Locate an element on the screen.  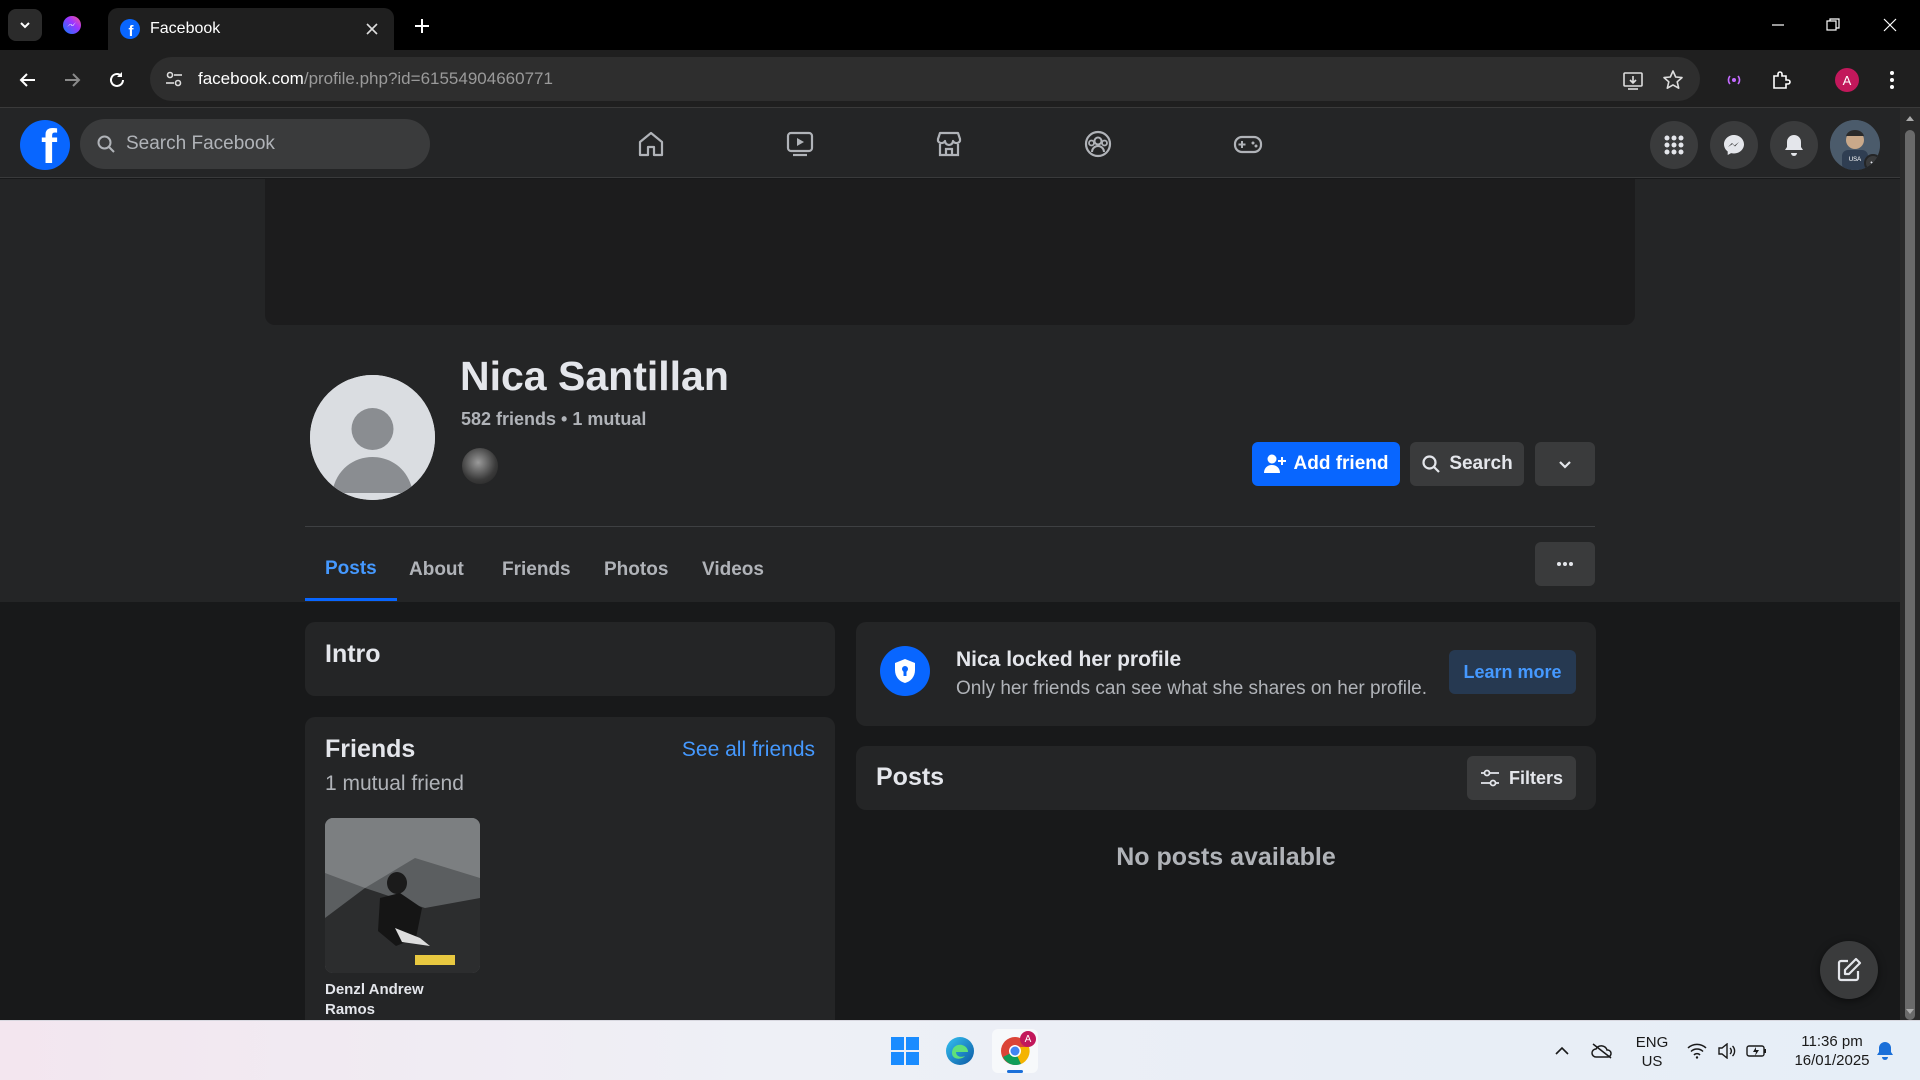
nav-home is located at coordinates (651, 144).